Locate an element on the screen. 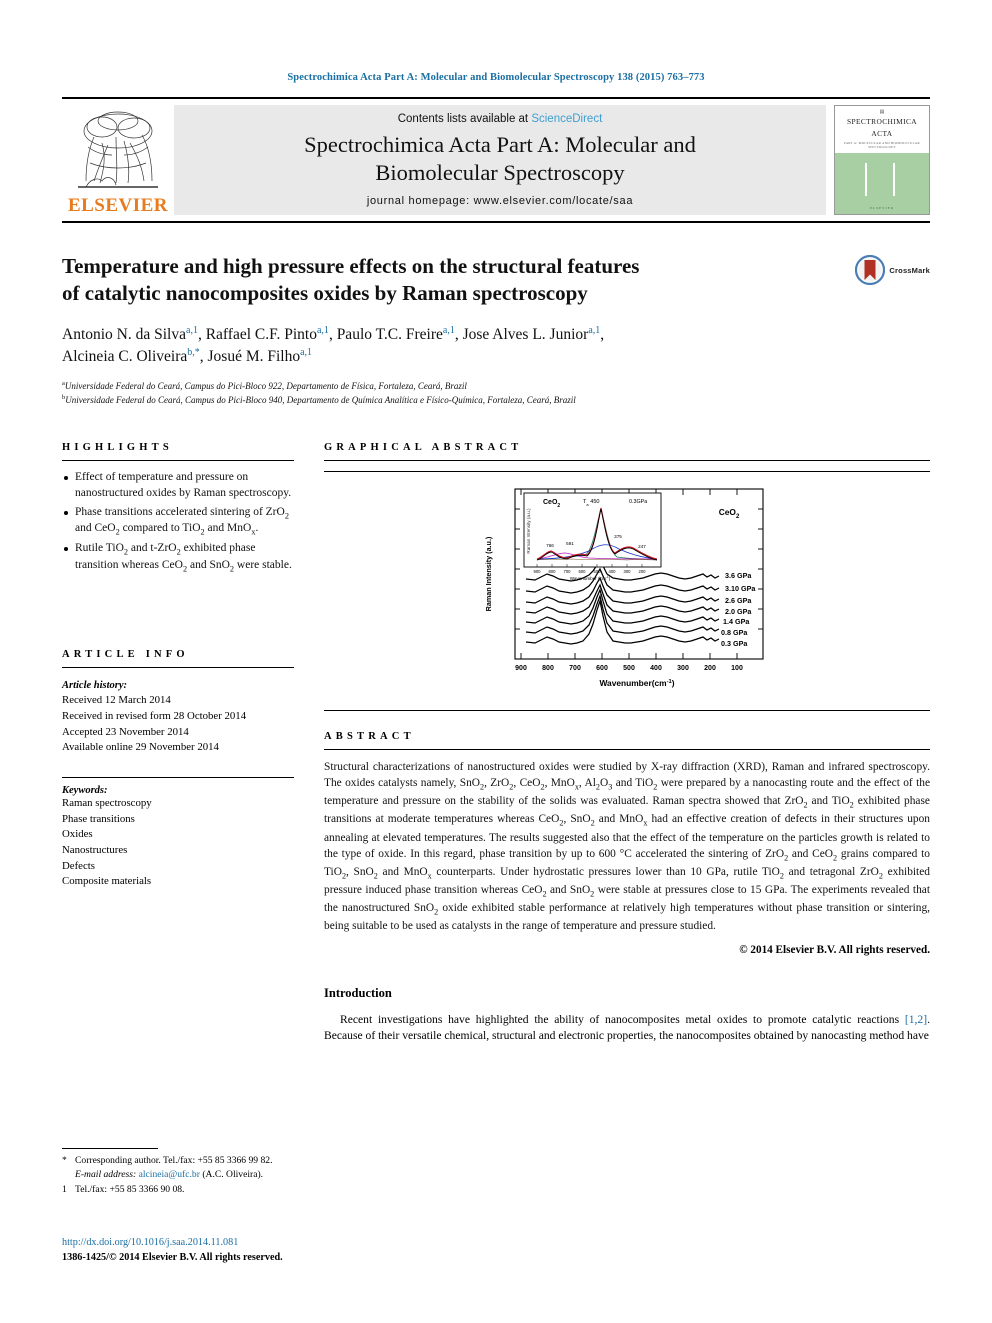 The image size is (992, 1323). series-label-0: 3.6 GPa is located at coordinates (738, 575).